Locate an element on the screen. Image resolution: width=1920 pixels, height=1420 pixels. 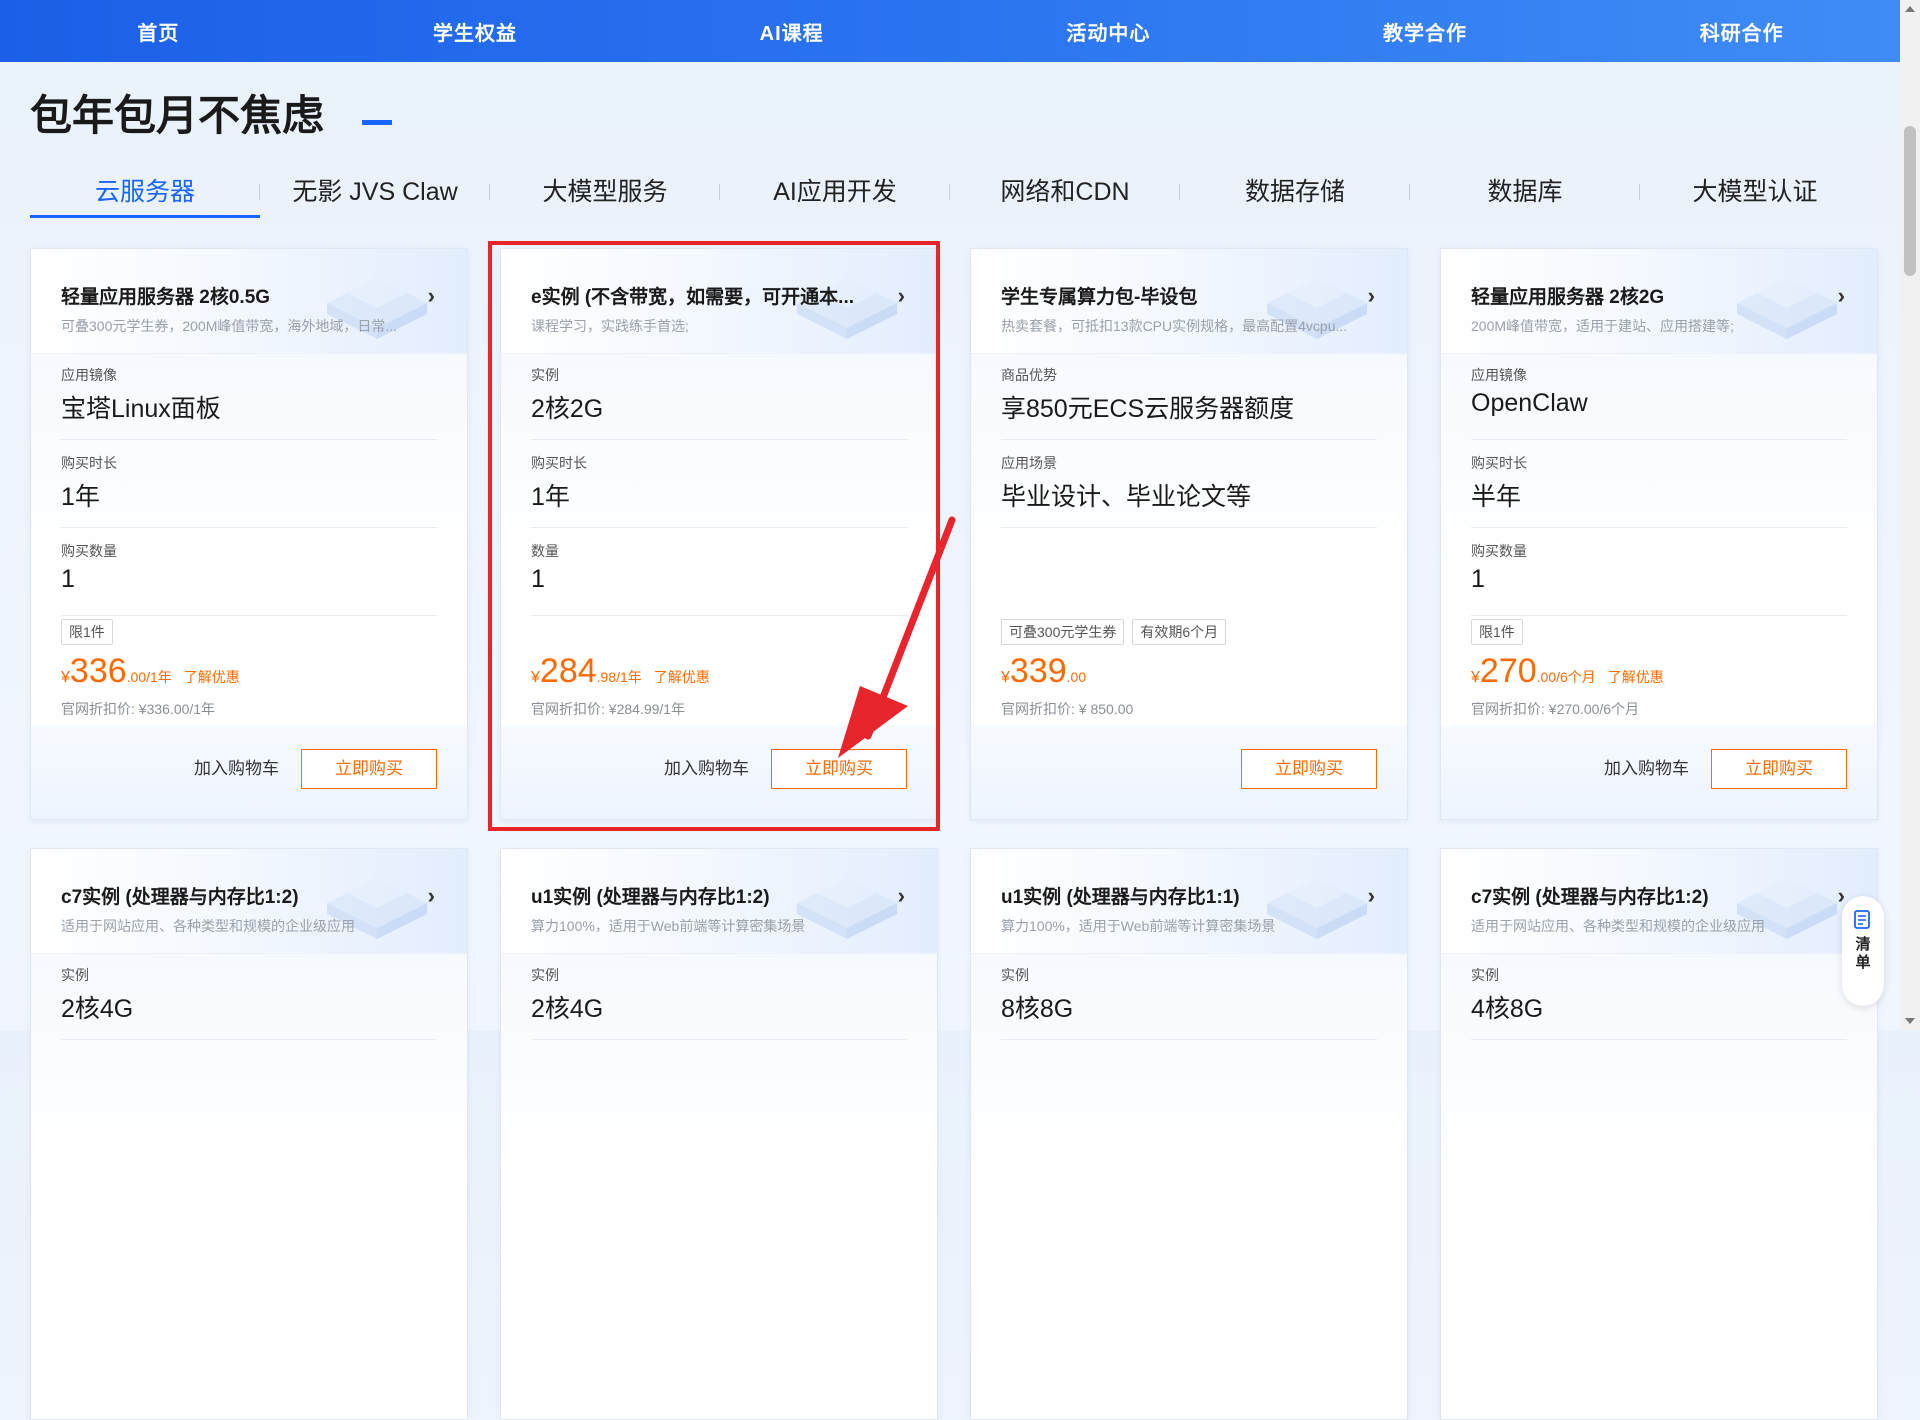
nav-home: 首页 is located at coordinates (158, 31).